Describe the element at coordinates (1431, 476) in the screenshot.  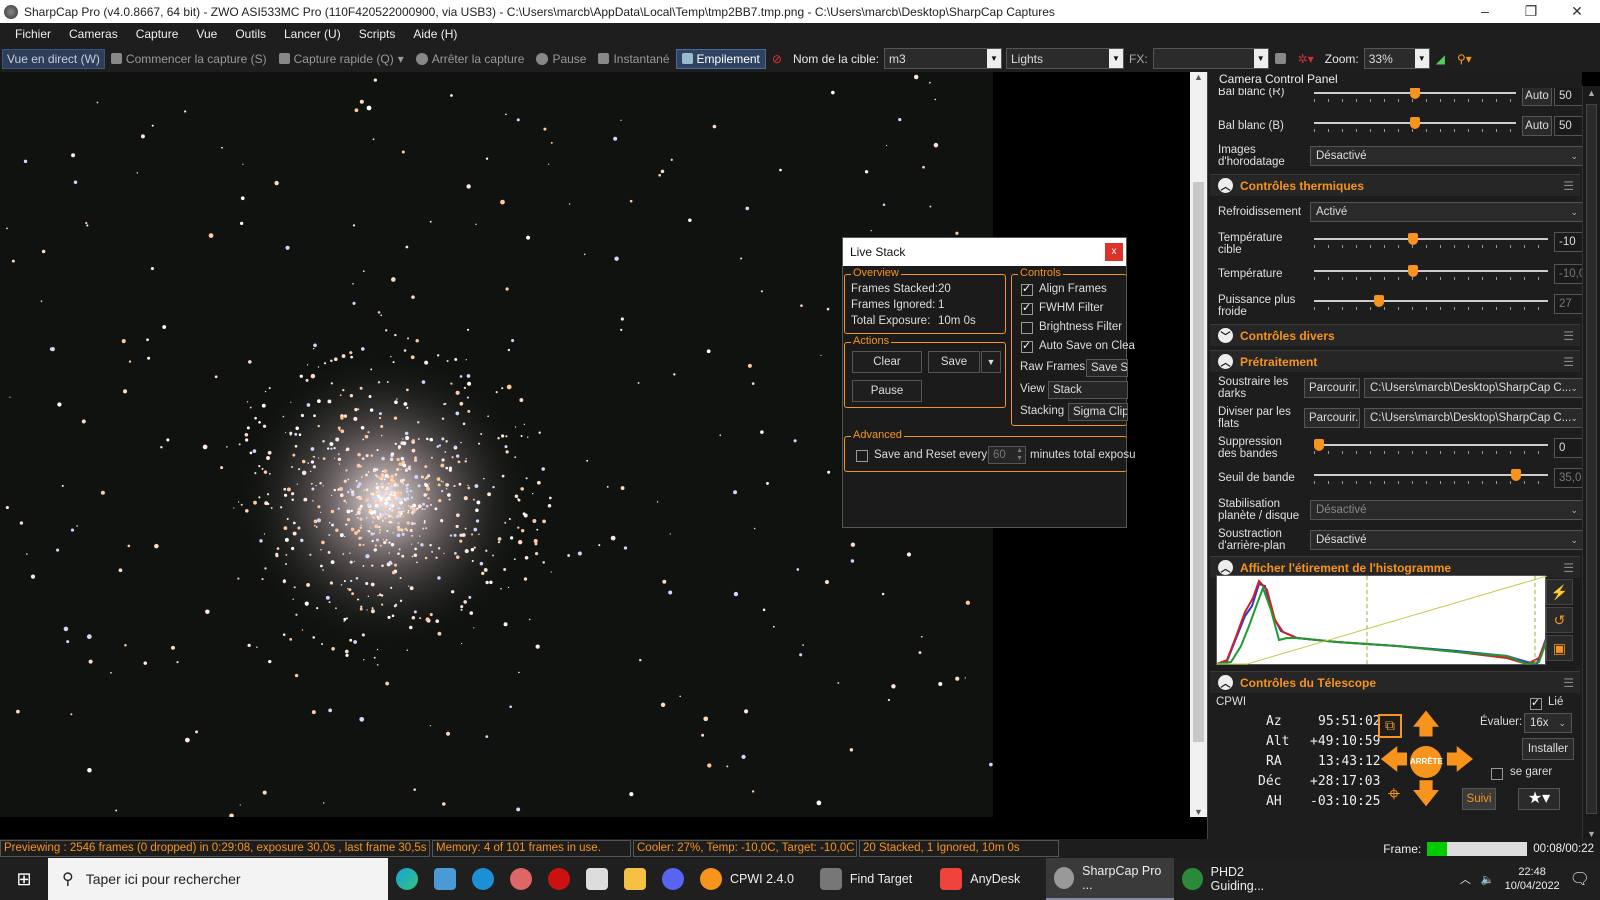
I see `band-threshold-slider` at that location.